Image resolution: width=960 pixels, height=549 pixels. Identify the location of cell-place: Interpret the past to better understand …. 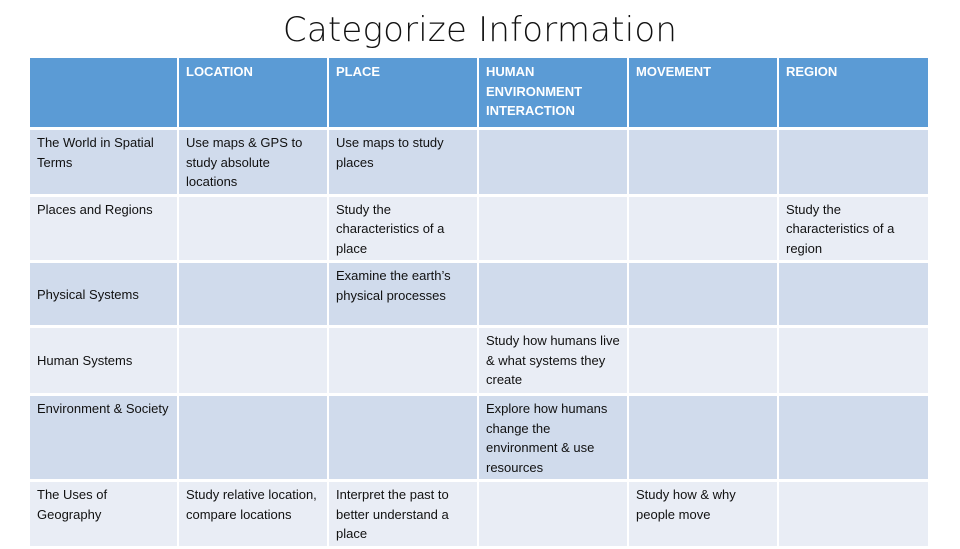
(404, 515).